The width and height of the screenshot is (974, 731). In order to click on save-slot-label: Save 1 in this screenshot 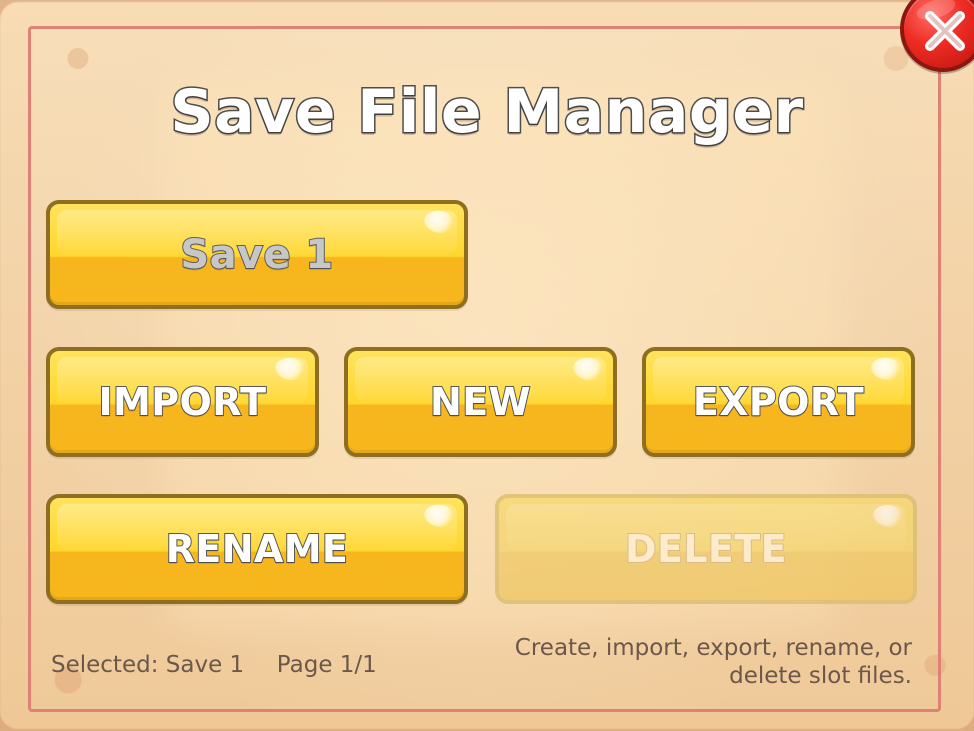, I will do `click(256, 255)`.